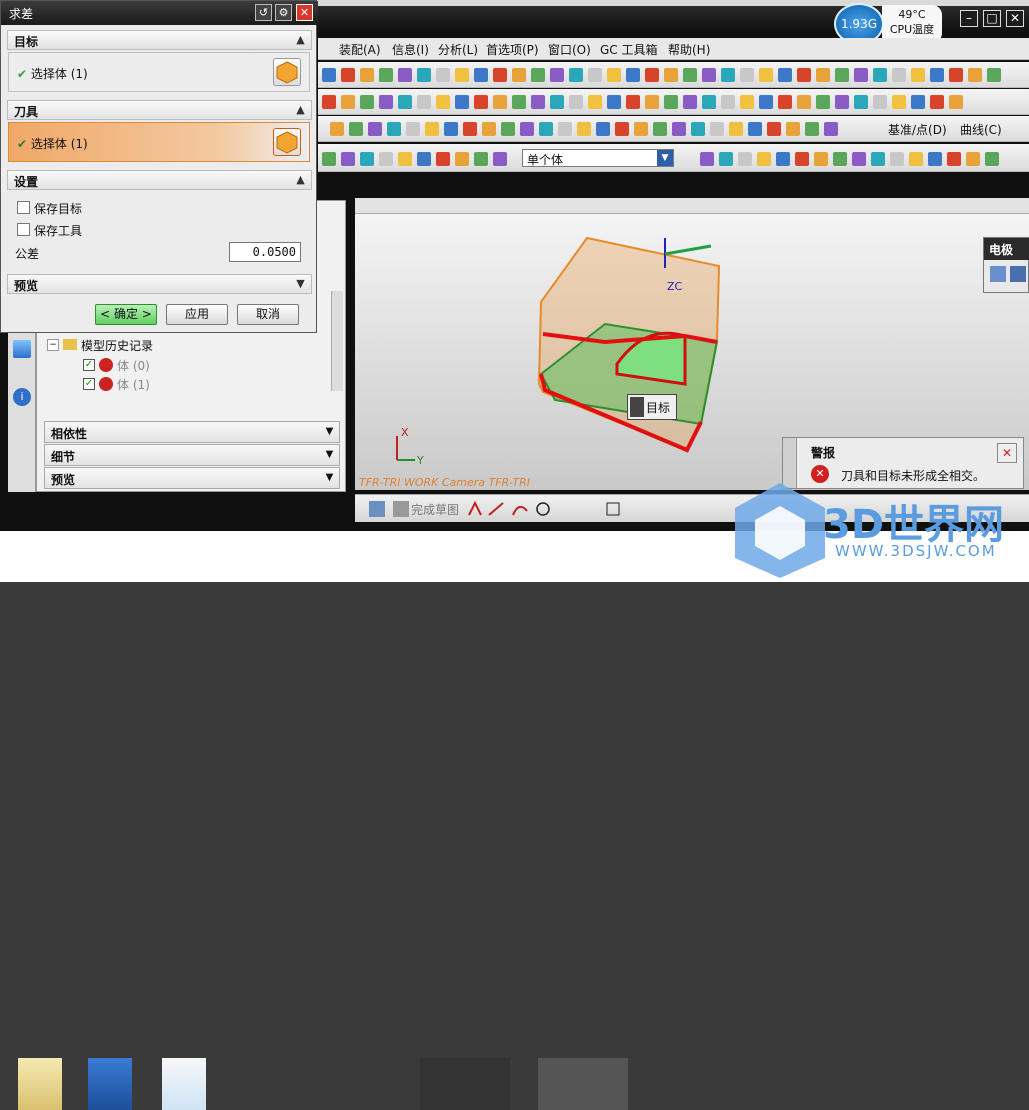 This screenshot has height=1110, width=1029. Describe the element at coordinates (110, 1084) in the screenshot. I see `app-desktop-icon` at that location.